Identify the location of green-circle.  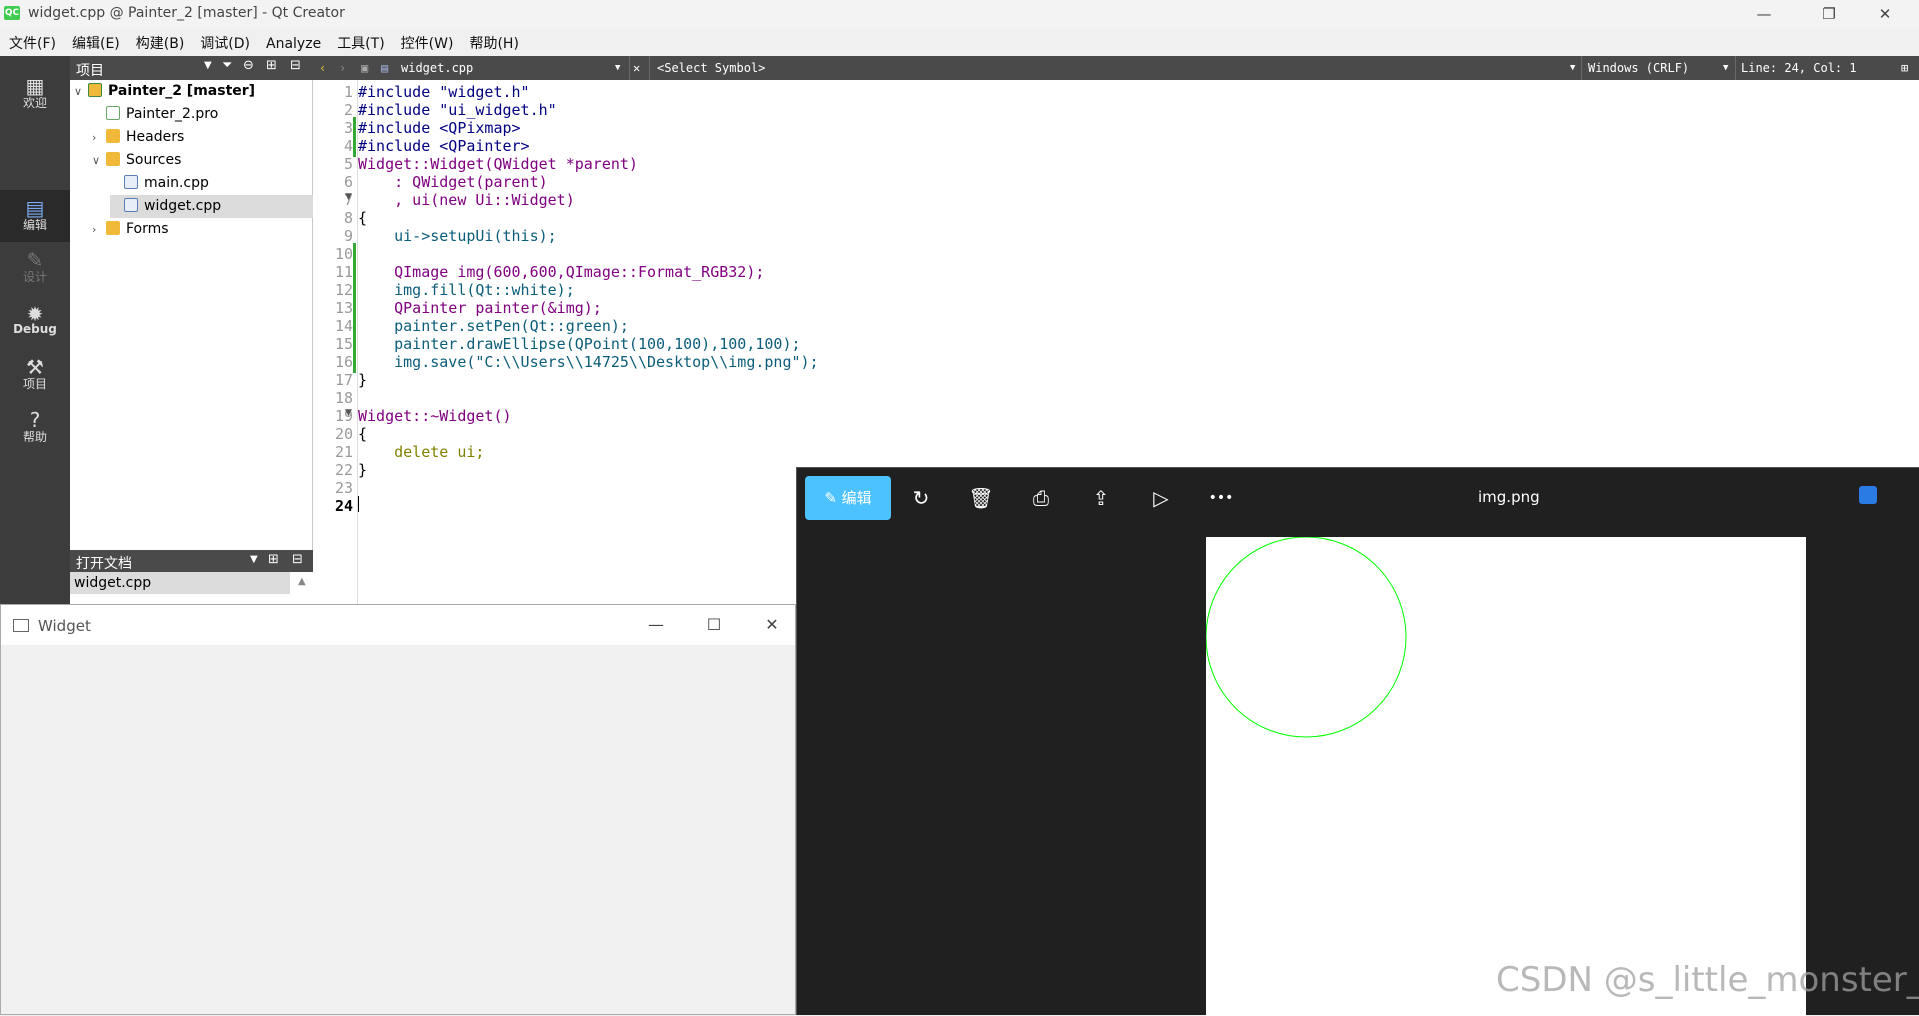
(1306, 637).